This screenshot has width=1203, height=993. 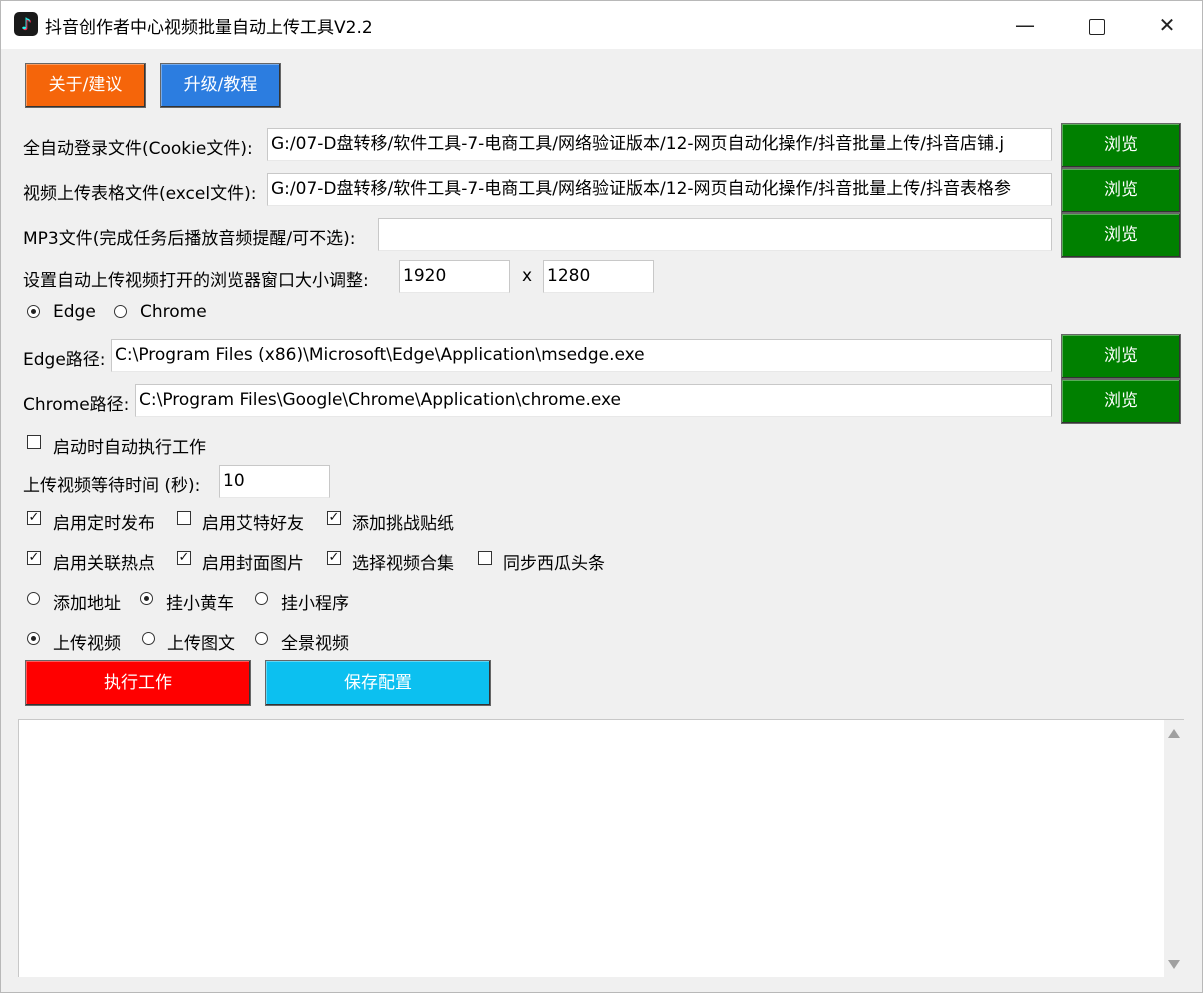 What do you see at coordinates (1121, 401) in the screenshot?
I see `chrome-browse-button: 浏览` at bounding box center [1121, 401].